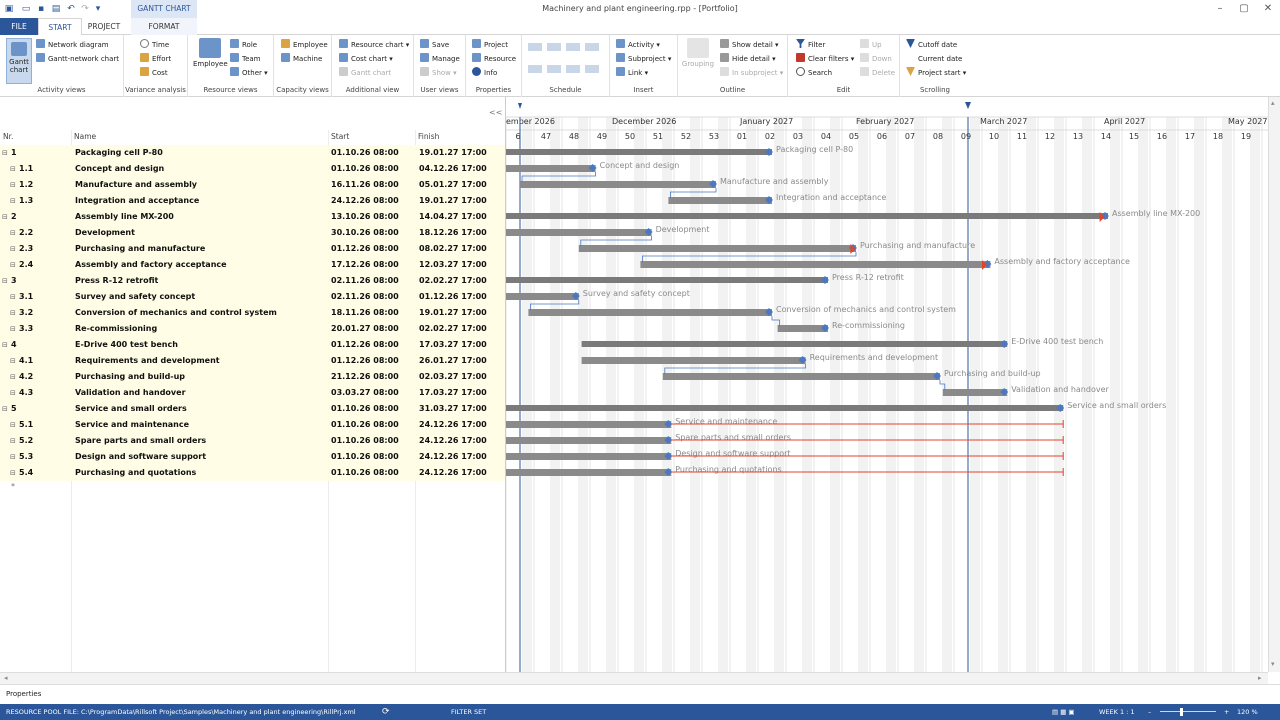 Image resolution: width=1280 pixels, height=720 pixels. What do you see at coordinates (60, 27) in the screenshot?
I see `tab-start: START` at bounding box center [60, 27].